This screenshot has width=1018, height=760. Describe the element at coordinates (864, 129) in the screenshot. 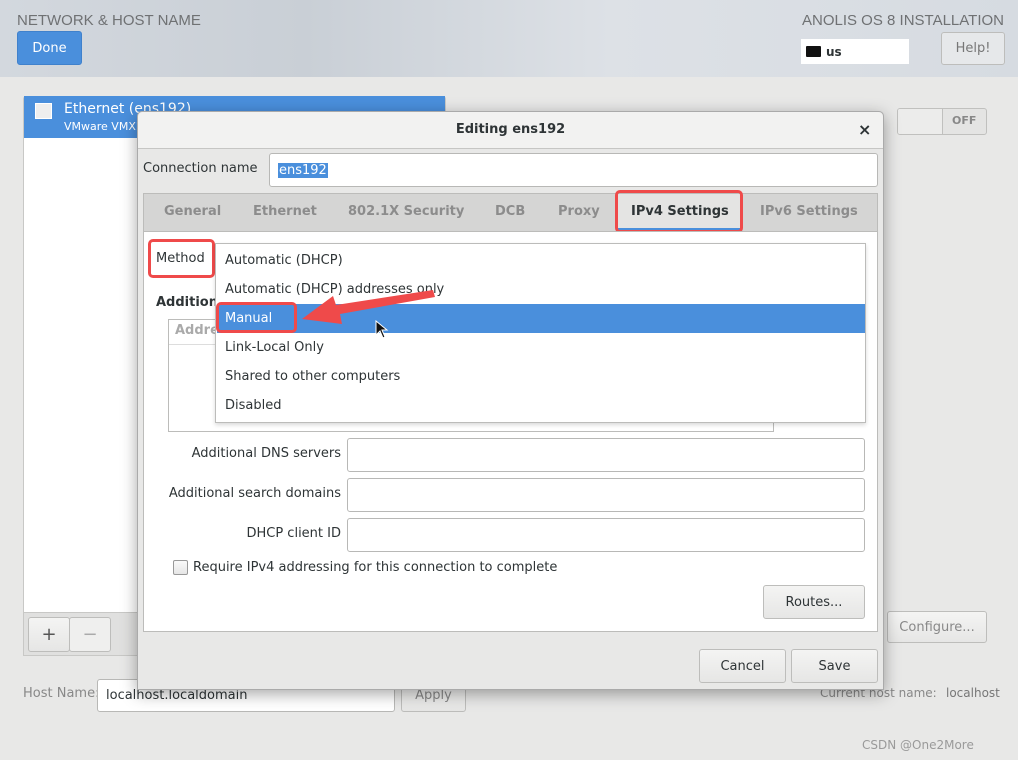

I see `close-icon: ×` at that location.